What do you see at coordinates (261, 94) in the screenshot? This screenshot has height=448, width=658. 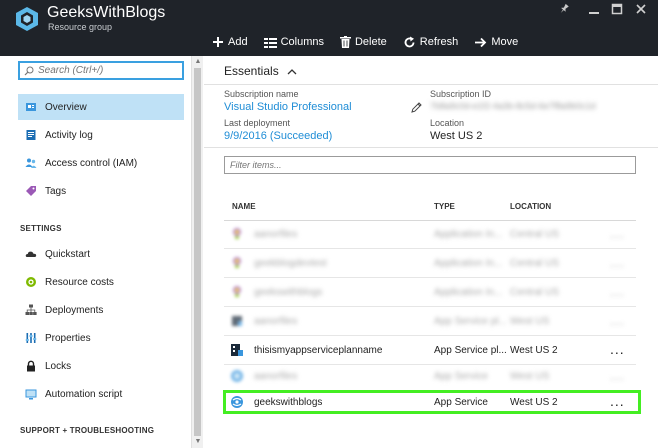 I see `subscription-name-label: Subscription name` at bounding box center [261, 94].